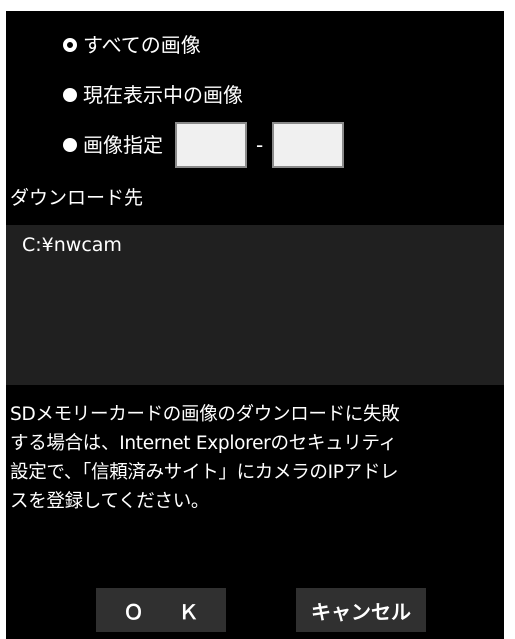 The image size is (515, 639). I want to click on radio-all-images: すべての画像, so click(132, 45).